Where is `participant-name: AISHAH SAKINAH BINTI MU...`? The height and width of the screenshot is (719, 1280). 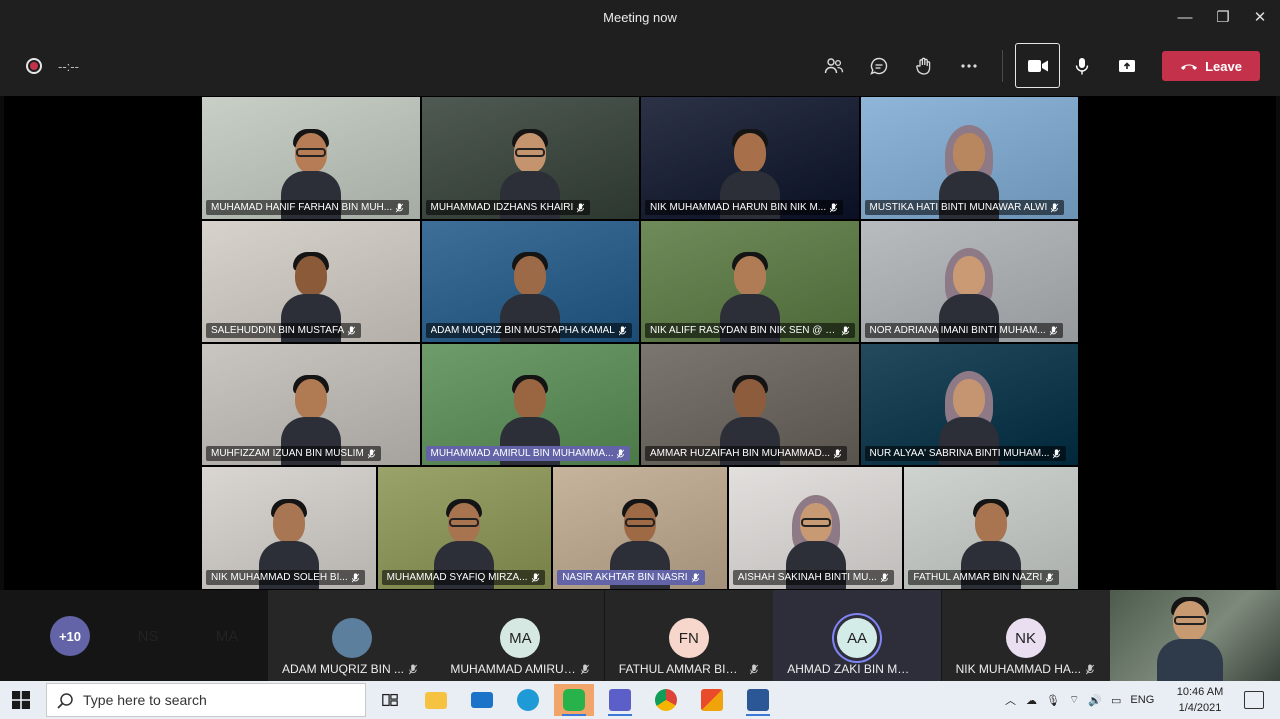
participant-name: AISHAH SAKINAH BINTI MU... is located at coordinates (807, 577).